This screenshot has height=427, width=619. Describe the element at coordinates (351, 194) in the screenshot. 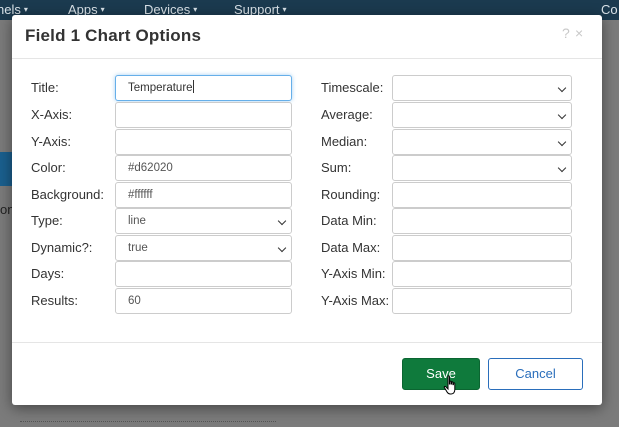

I see `rounding-label: Rounding:` at that location.